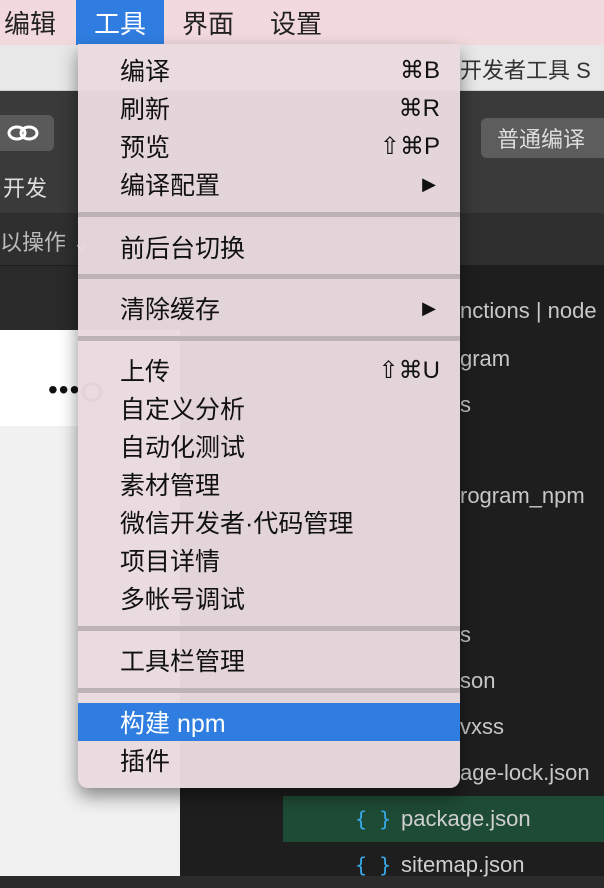  Describe the element at coordinates (237, 524) in the screenshot. I see `menu-item-label: 微信开发者·代码管理` at that location.